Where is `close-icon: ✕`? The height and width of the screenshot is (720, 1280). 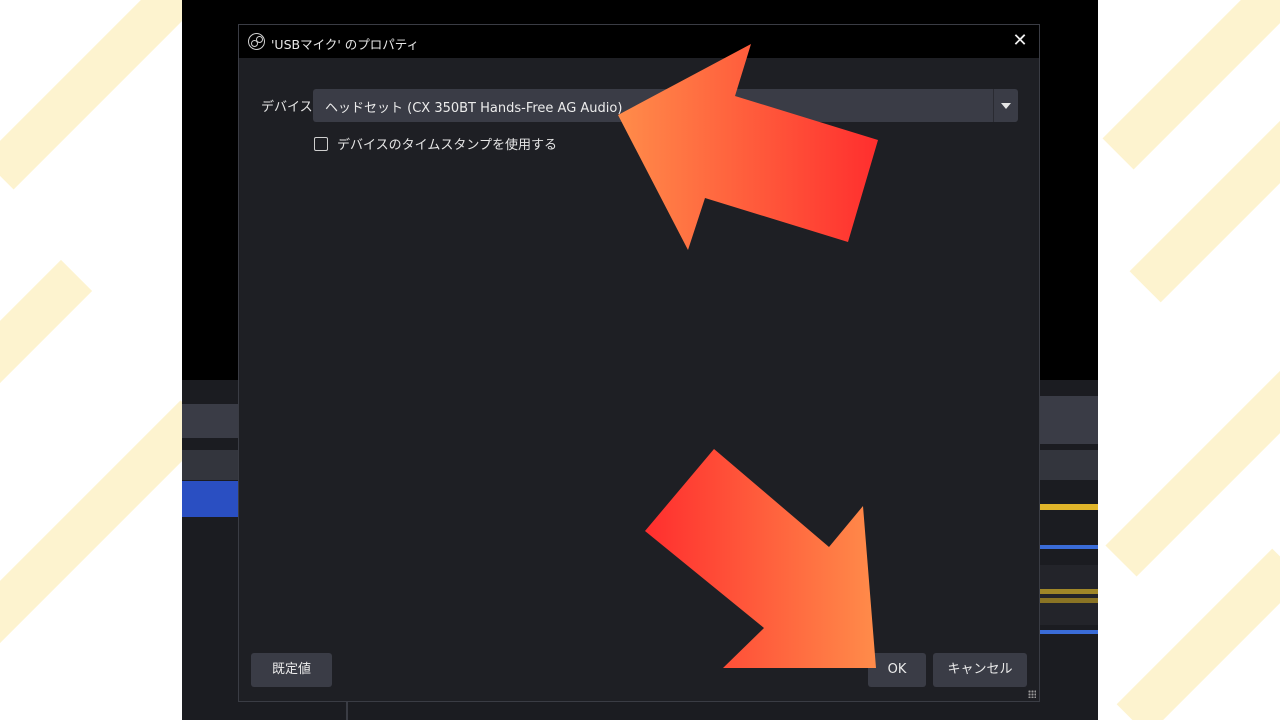 close-icon: ✕ is located at coordinates (1020, 41).